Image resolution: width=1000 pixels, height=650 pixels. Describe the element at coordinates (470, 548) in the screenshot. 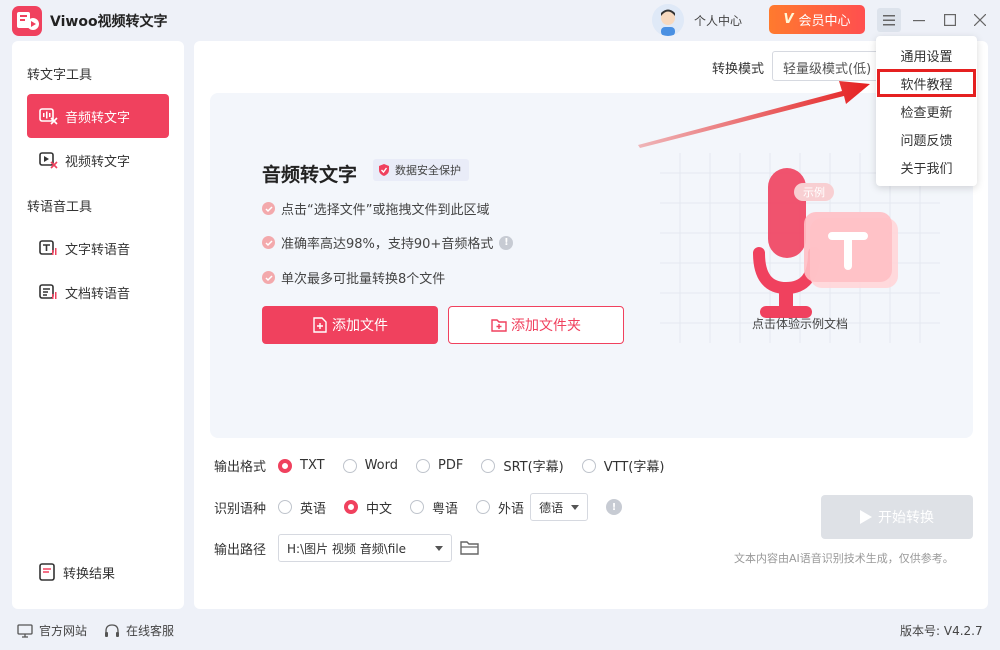

I see `folder-icon` at that location.